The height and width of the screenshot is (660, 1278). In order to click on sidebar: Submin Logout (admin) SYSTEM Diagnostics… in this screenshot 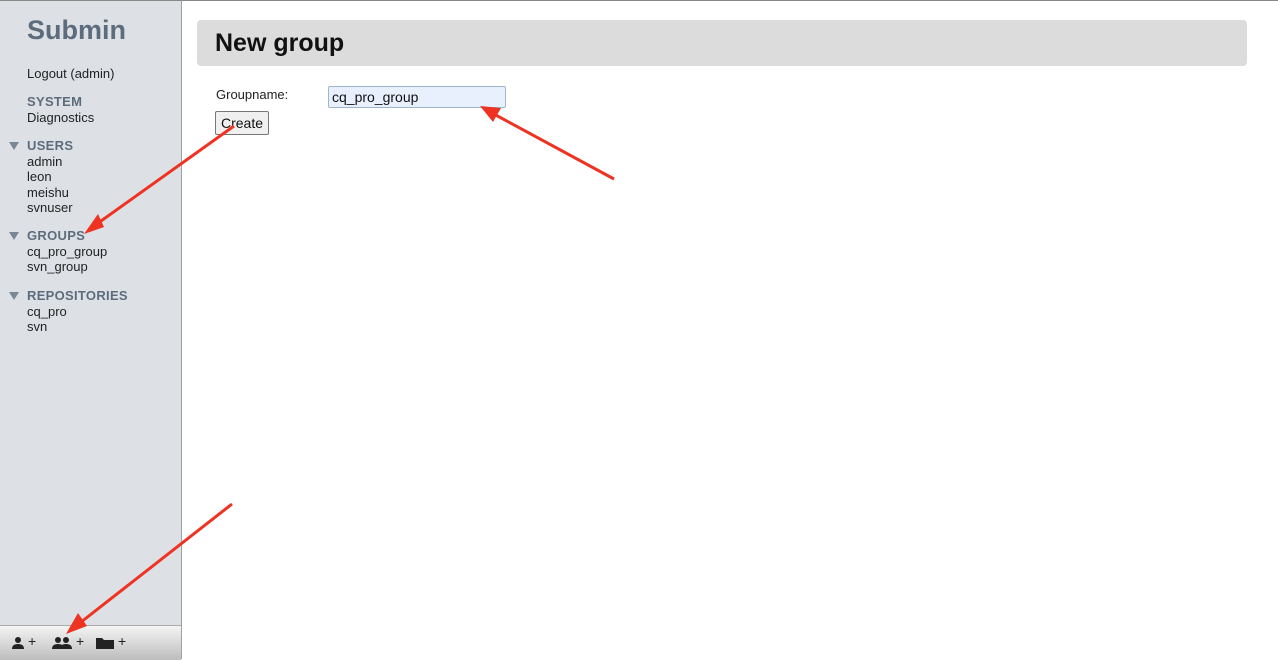, I will do `click(91, 330)`.